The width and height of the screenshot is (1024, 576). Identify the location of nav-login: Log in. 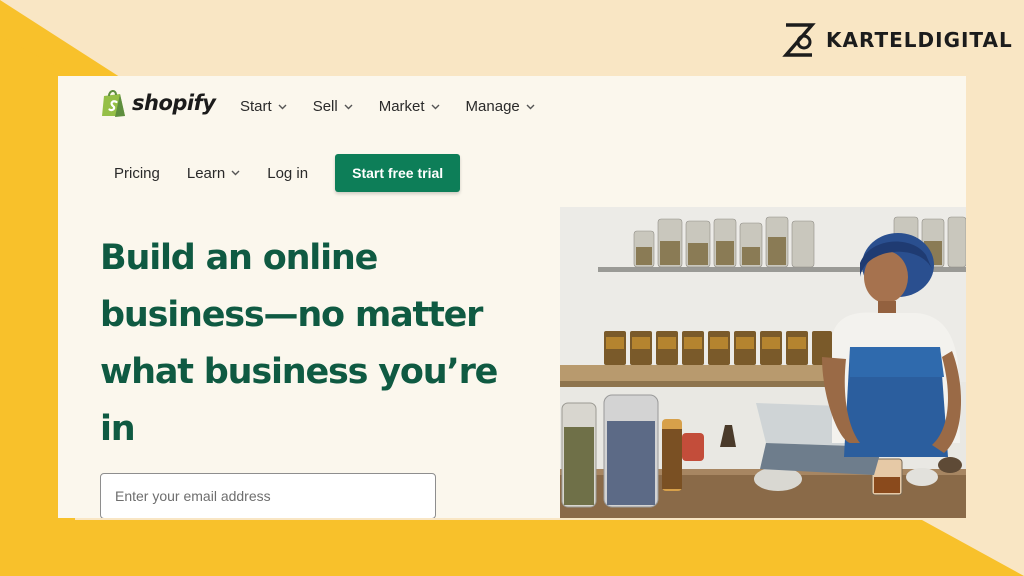
(287, 173).